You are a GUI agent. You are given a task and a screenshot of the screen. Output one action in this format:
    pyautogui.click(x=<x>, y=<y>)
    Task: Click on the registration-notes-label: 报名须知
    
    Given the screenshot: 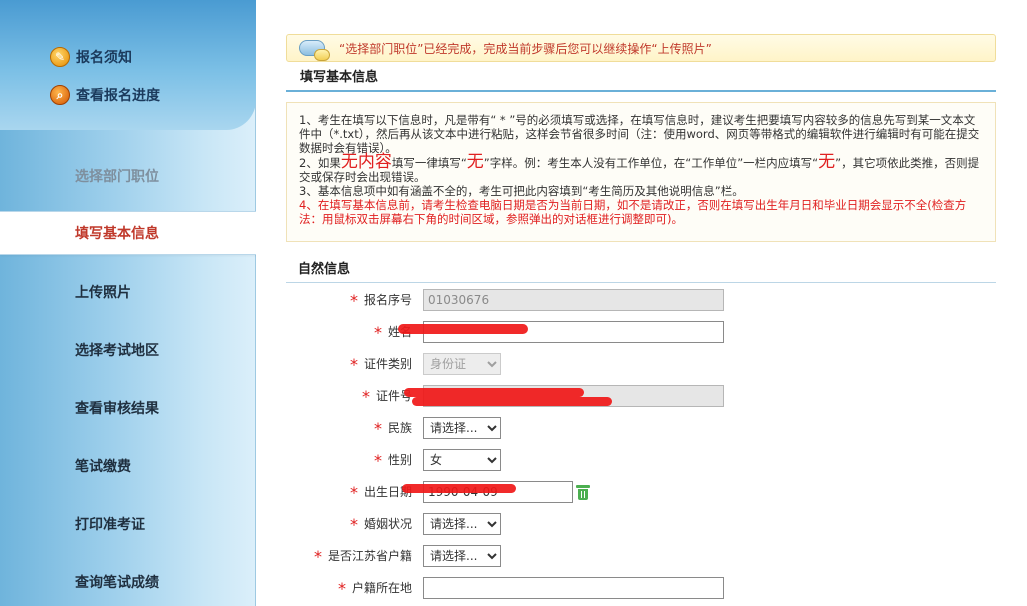 What is the action you would take?
    pyautogui.click(x=104, y=58)
    